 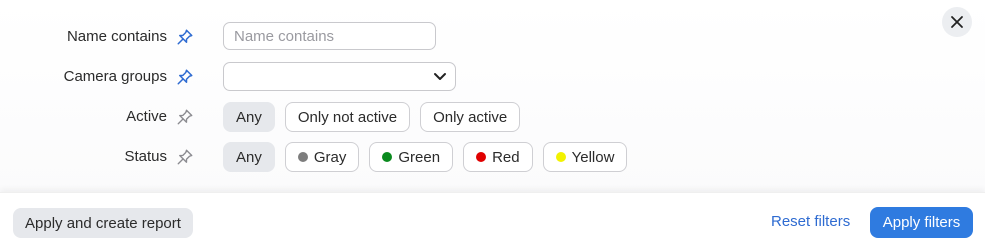 What do you see at coordinates (116, 36) in the screenshot?
I see `name-contains-label: Name contains` at bounding box center [116, 36].